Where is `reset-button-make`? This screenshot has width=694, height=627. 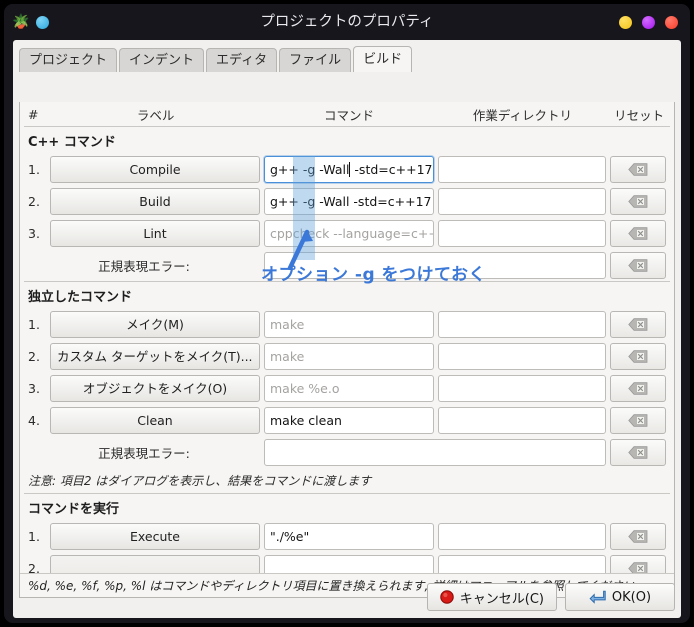 reset-button-make is located at coordinates (638, 324).